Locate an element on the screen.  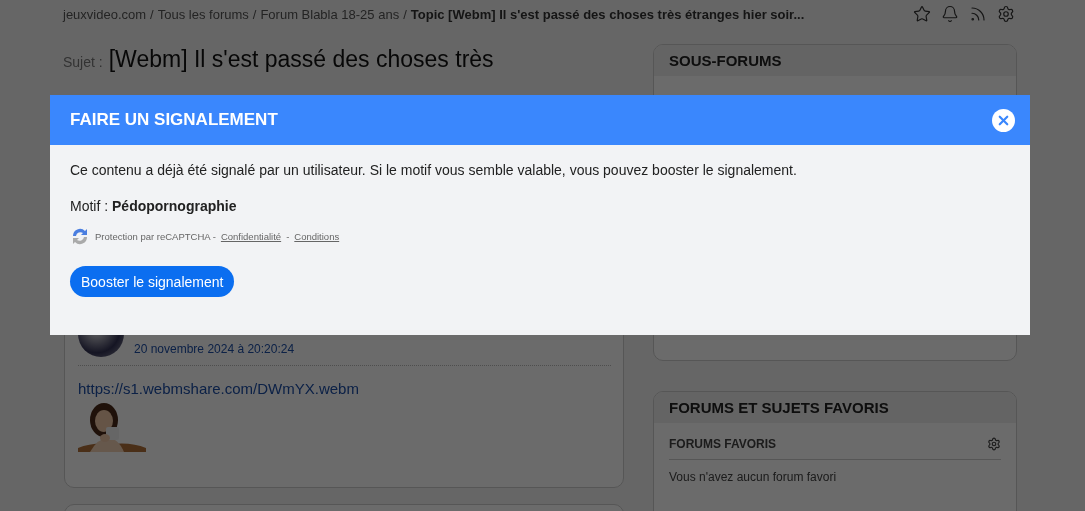
star-icon is located at coordinates (922, 14).